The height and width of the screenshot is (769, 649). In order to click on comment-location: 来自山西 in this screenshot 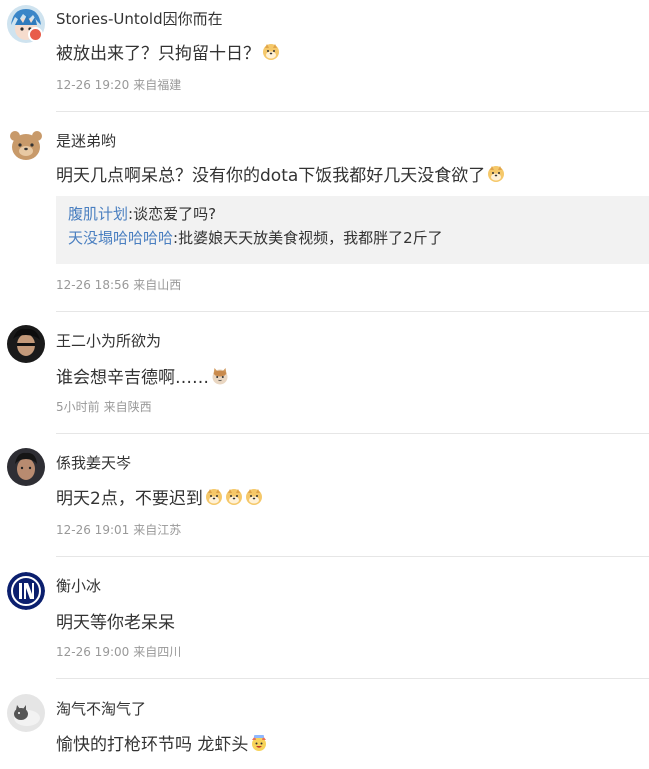, I will do `click(157, 285)`.